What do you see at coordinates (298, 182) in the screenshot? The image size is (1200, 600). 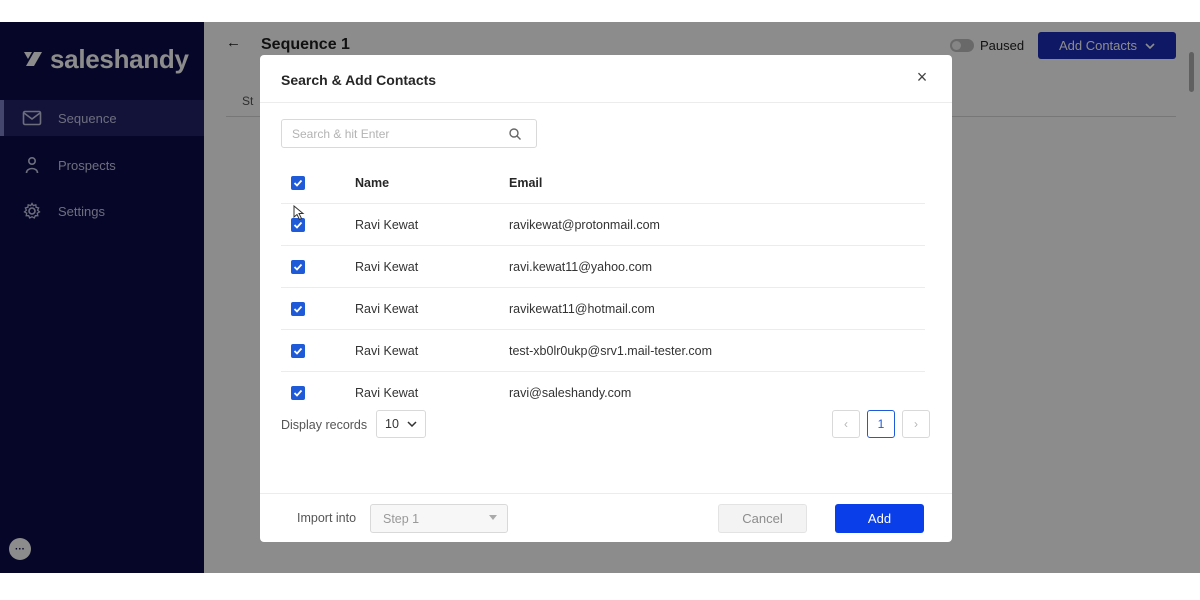 I see `select-all-checkbox` at bounding box center [298, 182].